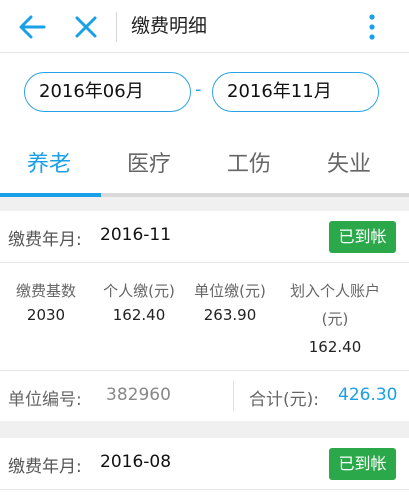  Describe the element at coordinates (138, 395) in the screenshot. I see `unit-id-value: 382960` at that location.